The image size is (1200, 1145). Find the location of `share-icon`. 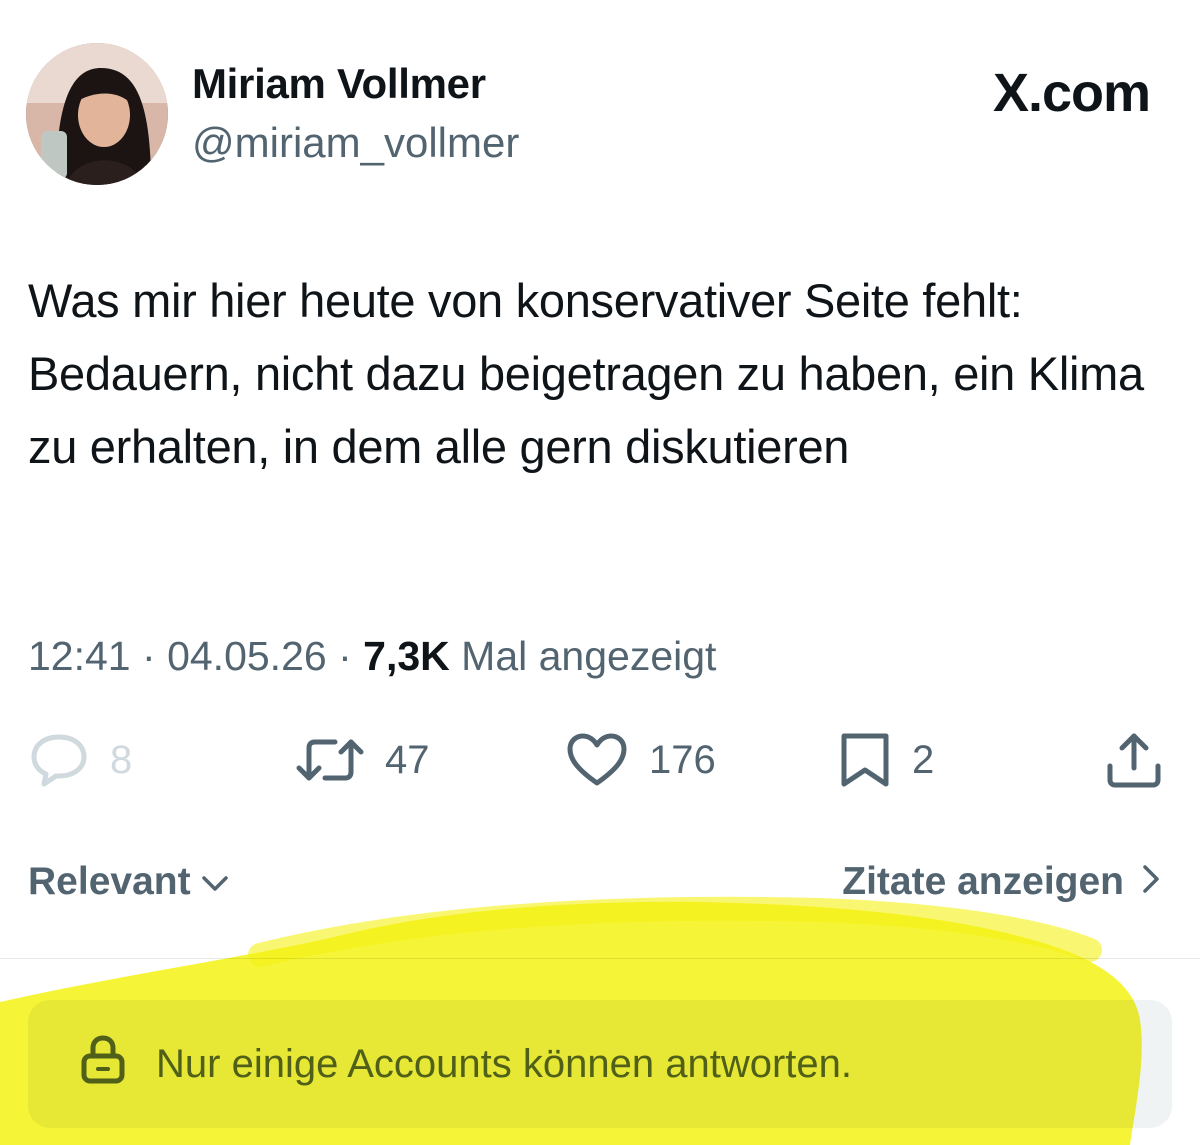

share-icon is located at coordinates (1134, 760).